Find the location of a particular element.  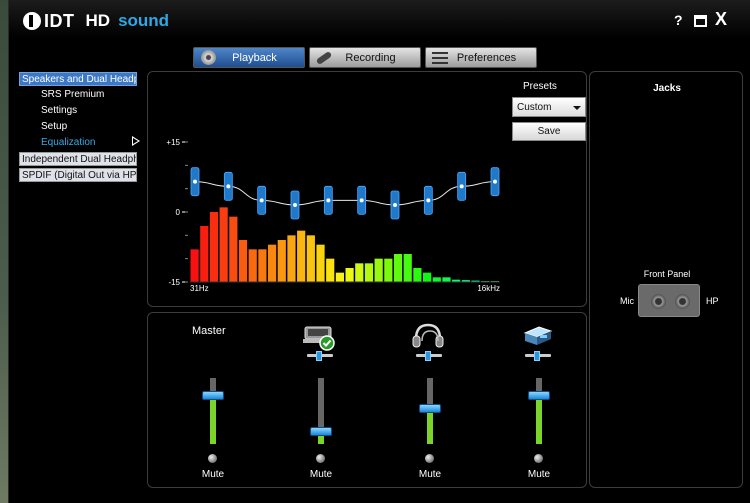

tab-preferences-label: Preferences is located at coordinates (486, 57).